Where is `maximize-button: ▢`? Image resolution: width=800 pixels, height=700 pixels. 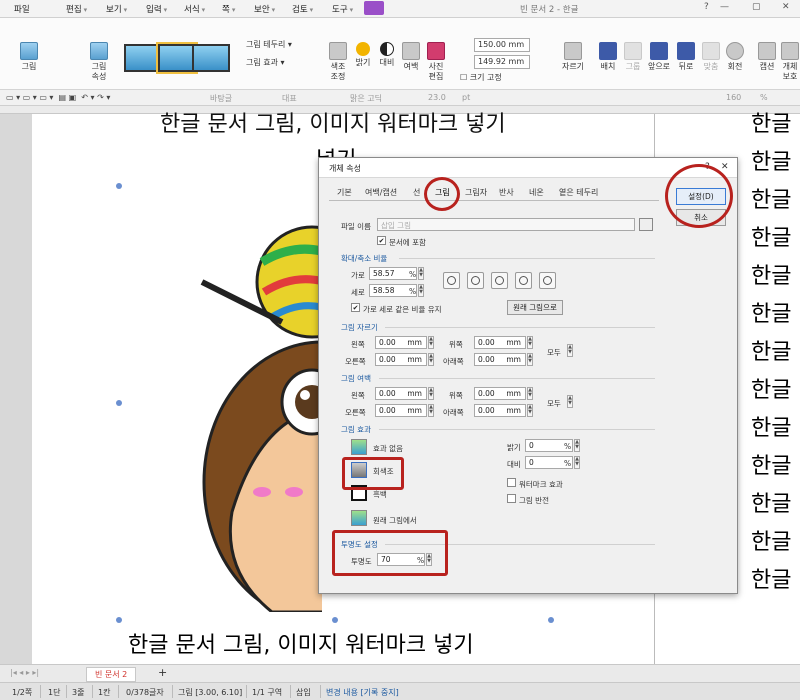 maximize-button: ▢ is located at coordinates (756, 7).